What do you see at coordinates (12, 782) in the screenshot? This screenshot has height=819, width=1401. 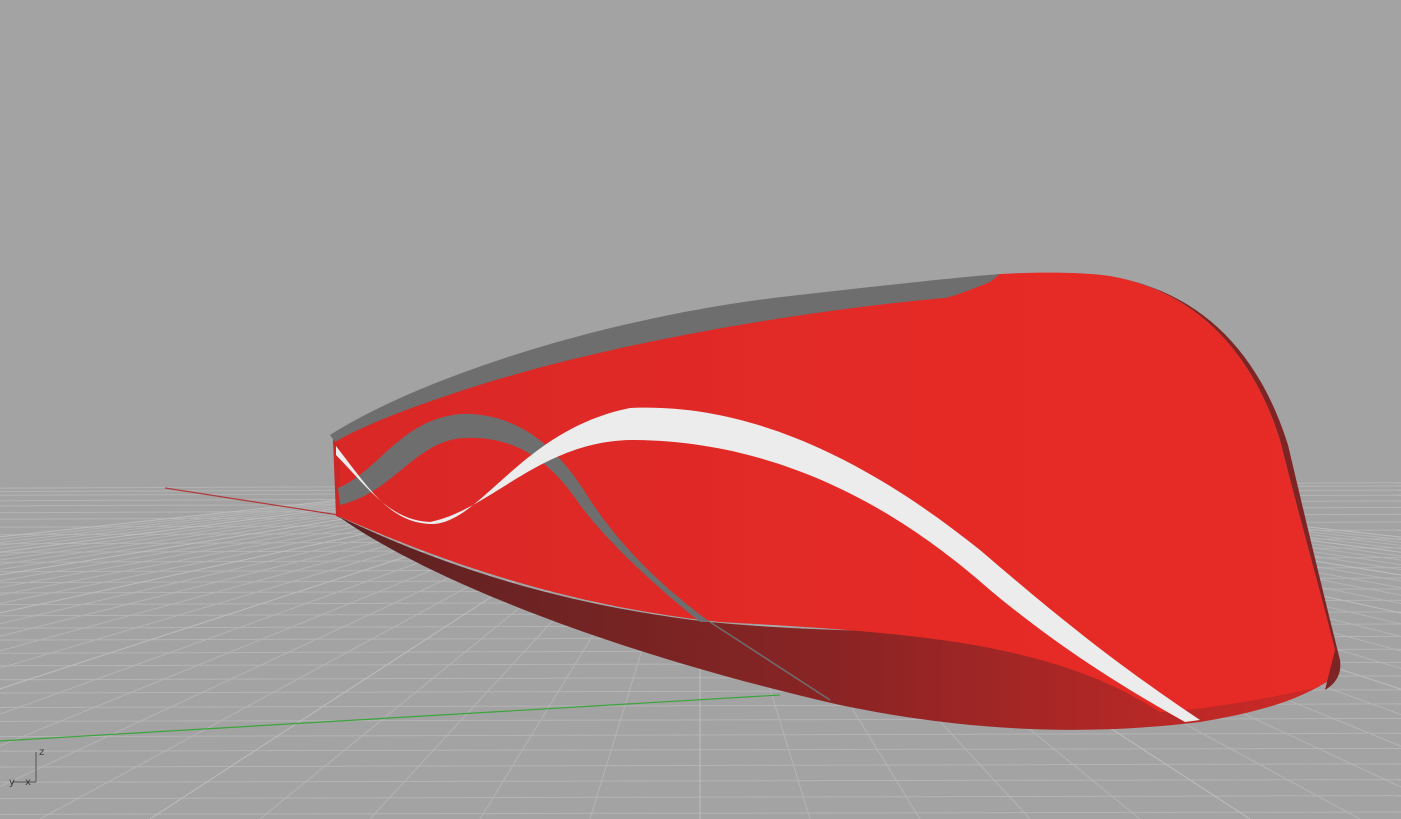 I see `gizmo-y-label: y` at bounding box center [12, 782].